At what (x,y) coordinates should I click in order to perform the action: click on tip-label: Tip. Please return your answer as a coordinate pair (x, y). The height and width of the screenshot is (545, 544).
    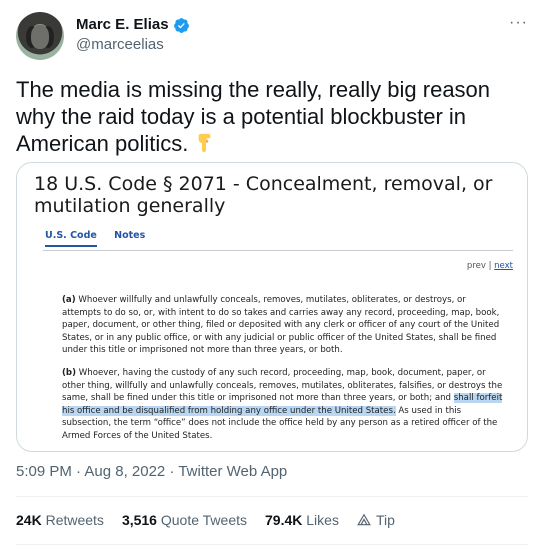
    Looking at the image, I should click on (385, 520).